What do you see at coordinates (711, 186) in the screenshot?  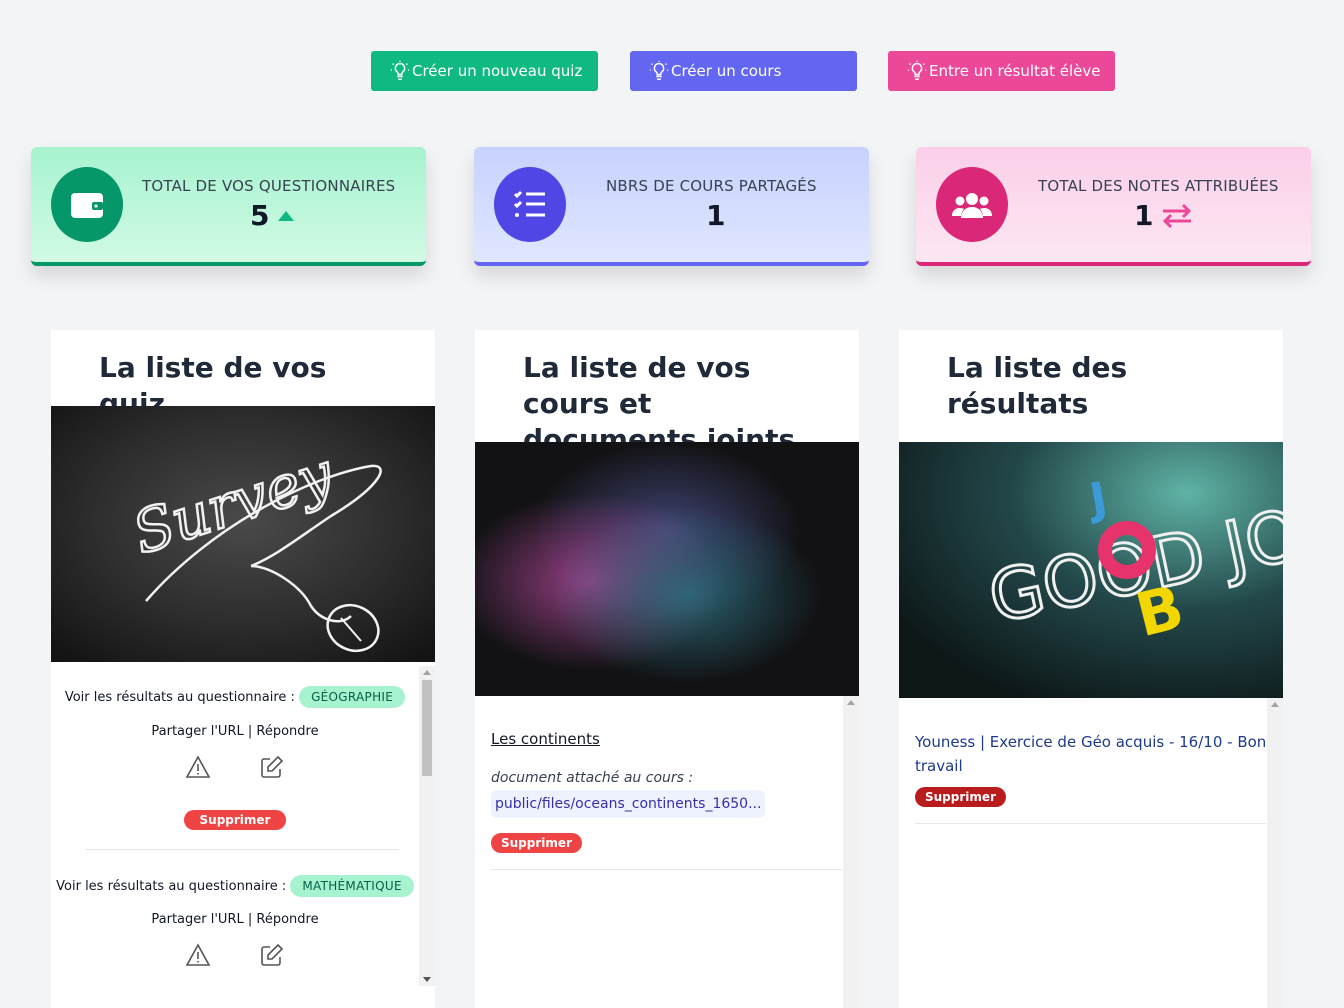 I see `stat-label: NBRS DE COURS PARTAGÉS` at bounding box center [711, 186].